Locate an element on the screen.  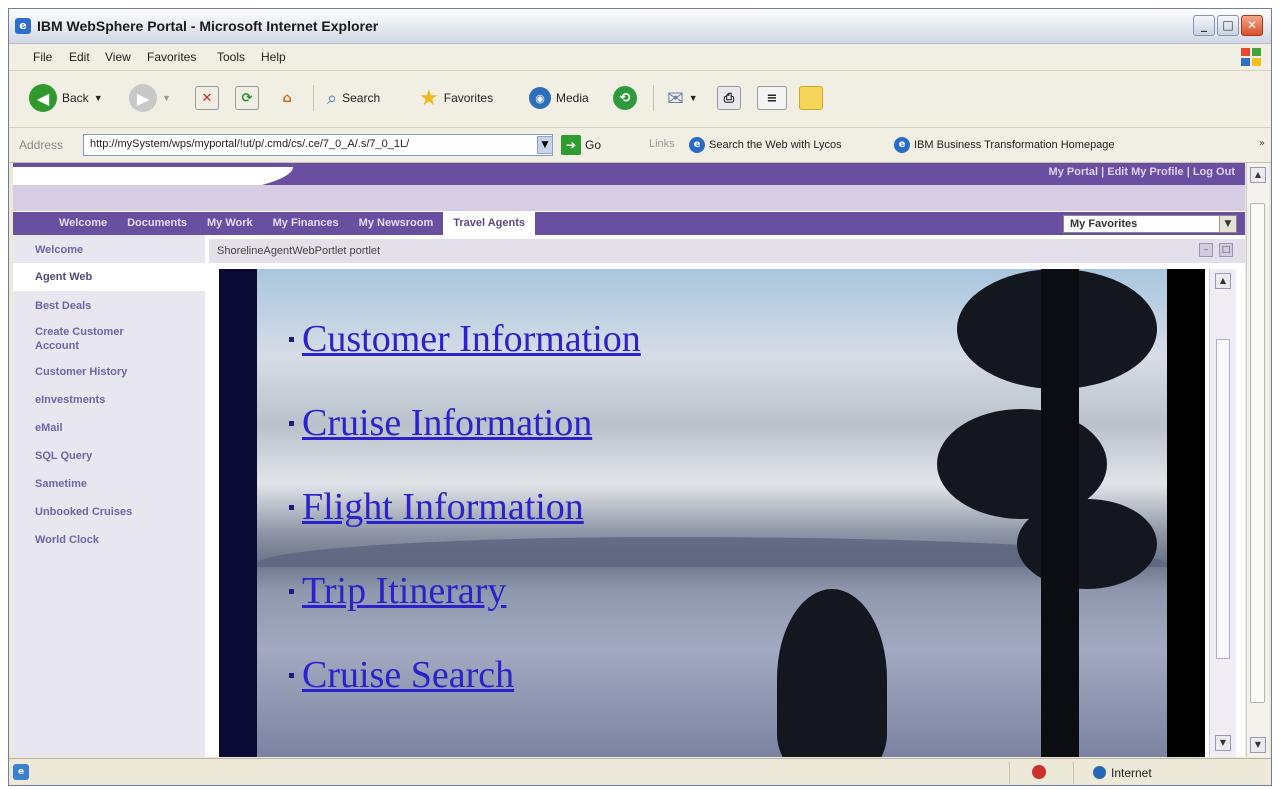
sidebar-item-email: eMail is located at coordinates (109, 428).